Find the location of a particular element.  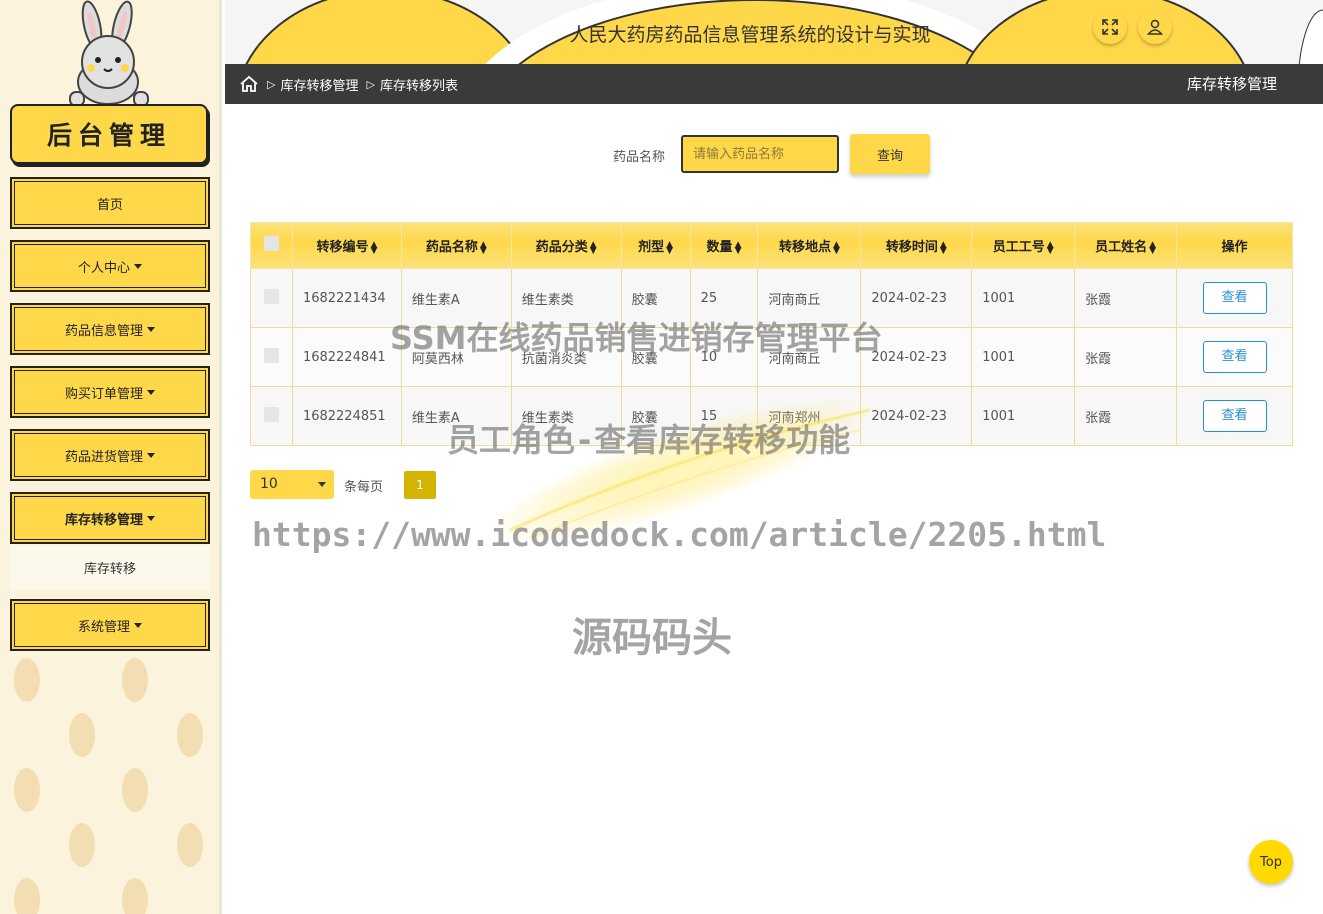

rabbit-mascot-icon is located at coordinates (109, 53).